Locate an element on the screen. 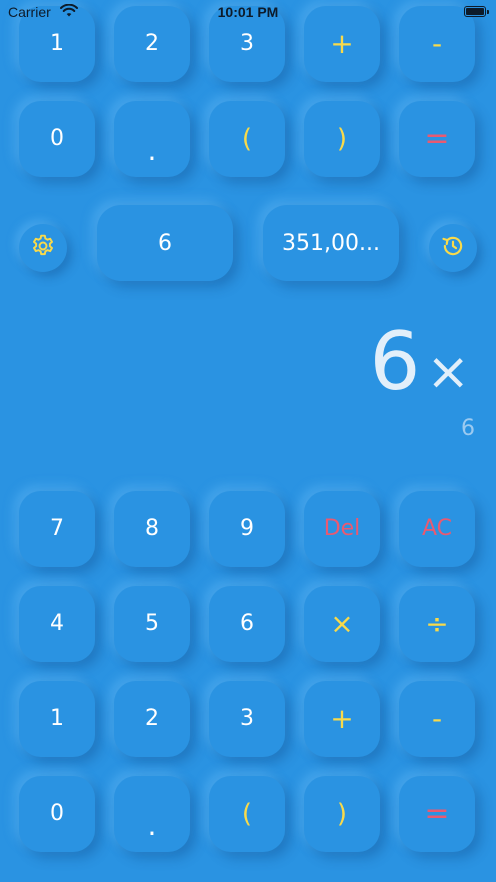 The image size is (496, 882). key-3: 3 is located at coordinates (247, 719).